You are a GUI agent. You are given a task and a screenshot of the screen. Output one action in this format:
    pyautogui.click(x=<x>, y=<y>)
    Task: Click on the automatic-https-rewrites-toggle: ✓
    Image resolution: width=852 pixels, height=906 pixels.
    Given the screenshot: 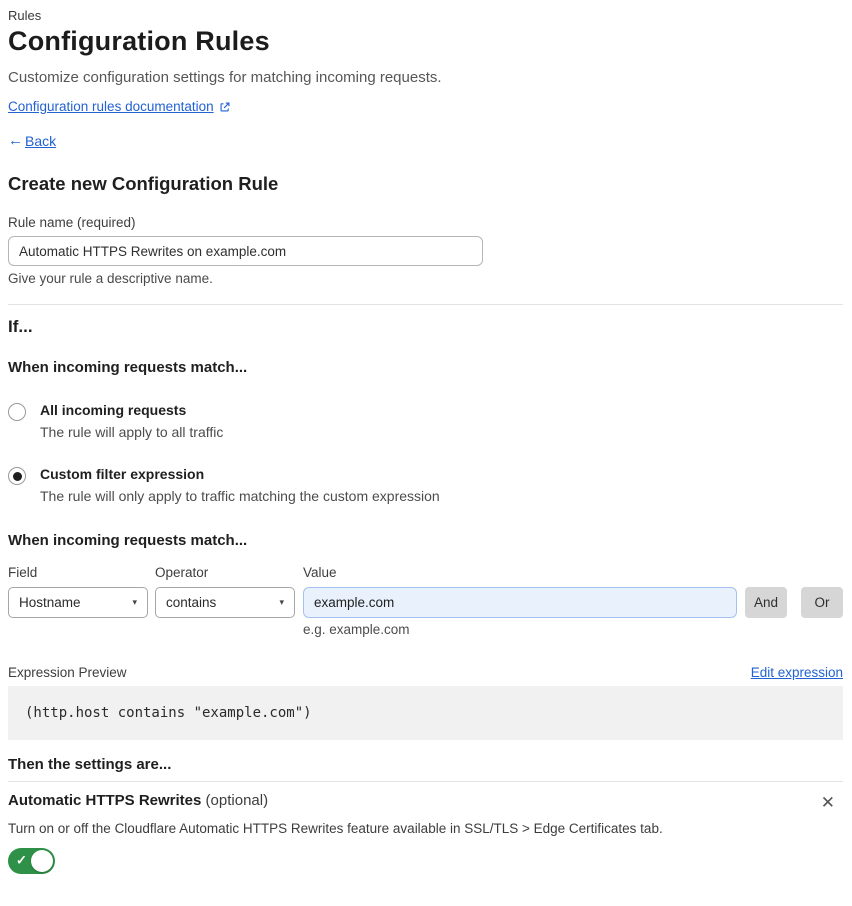 What is the action you would take?
    pyautogui.click(x=31, y=861)
    